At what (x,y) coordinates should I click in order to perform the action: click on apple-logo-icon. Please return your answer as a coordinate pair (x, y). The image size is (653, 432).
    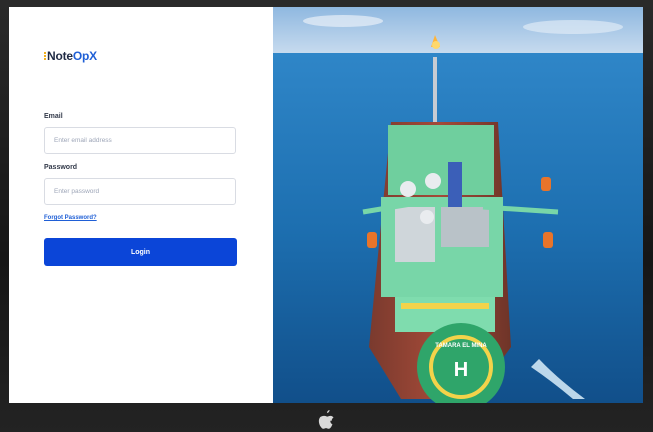
    Looking at the image, I should click on (326, 419).